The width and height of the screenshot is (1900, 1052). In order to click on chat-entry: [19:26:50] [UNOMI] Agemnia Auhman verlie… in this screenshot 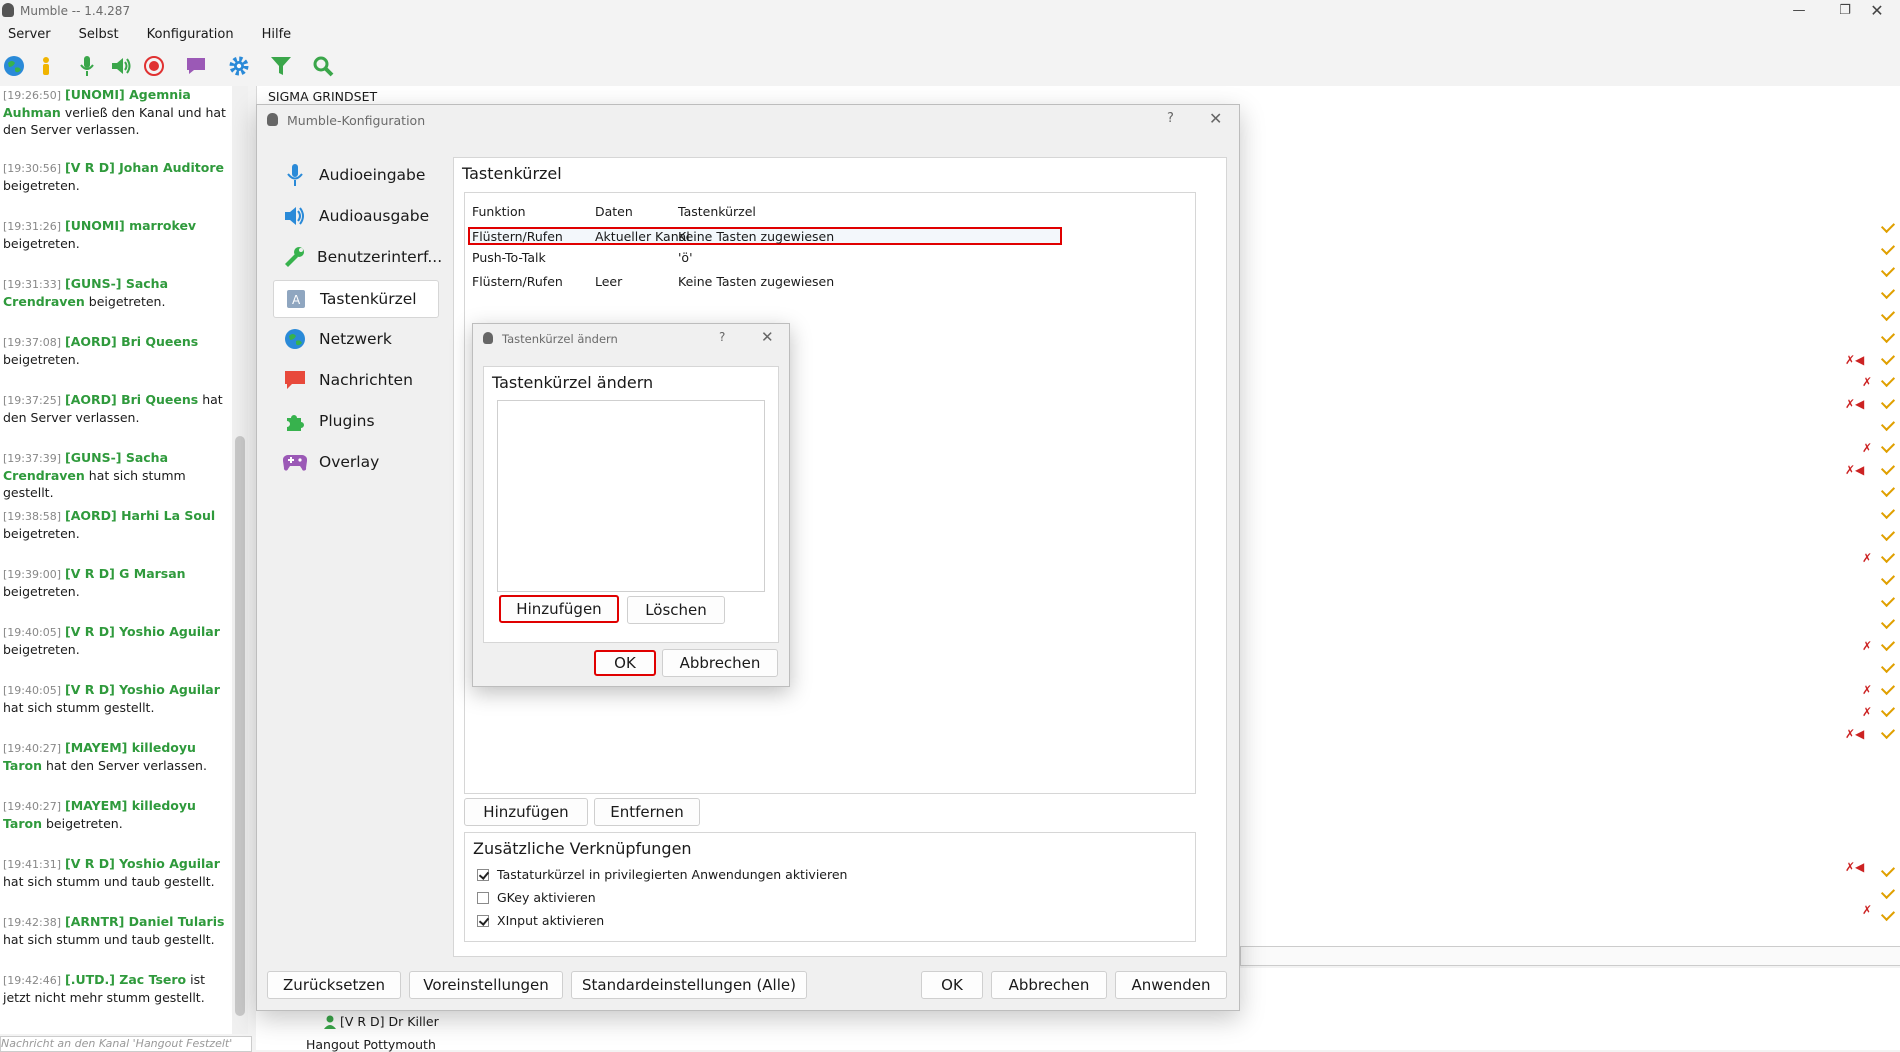, I will do `click(114, 112)`.